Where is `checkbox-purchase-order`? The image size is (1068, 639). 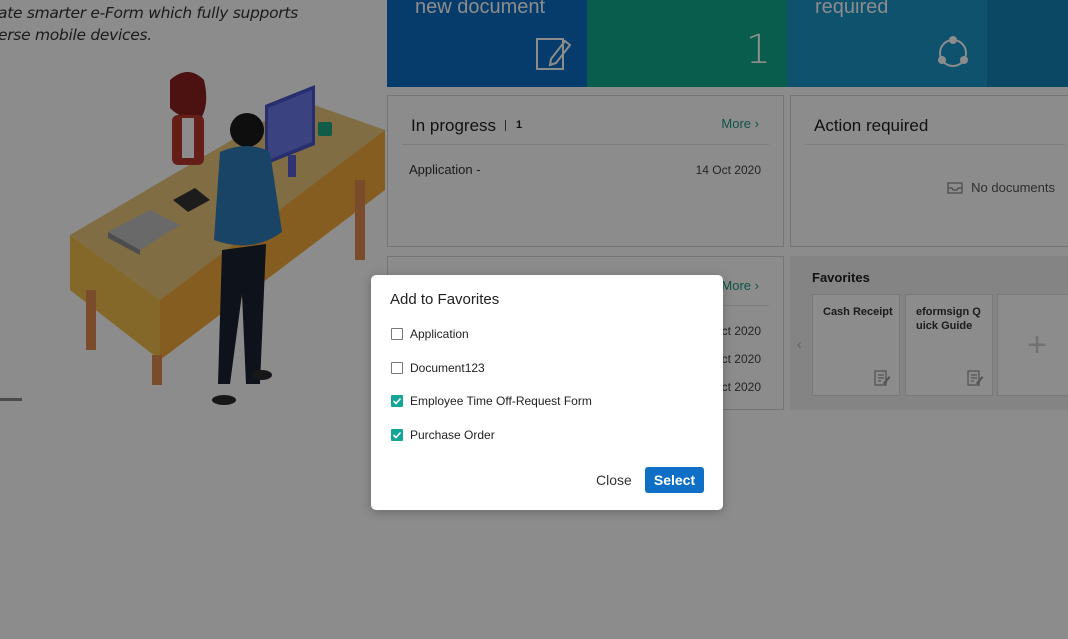
checkbox-purchase-order is located at coordinates (397, 435).